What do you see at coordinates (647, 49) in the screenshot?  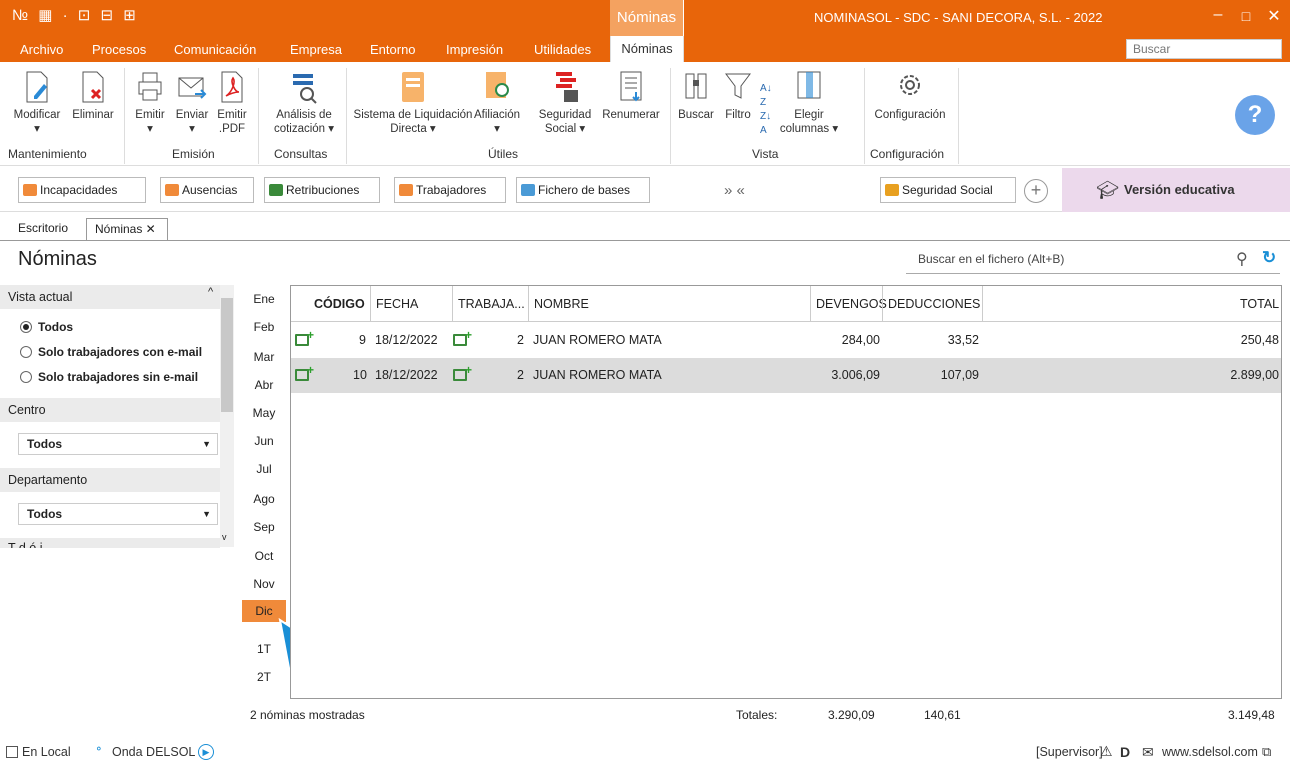 I see `menu-nominas-active: Nóminas` at bounding box center [647, 49].